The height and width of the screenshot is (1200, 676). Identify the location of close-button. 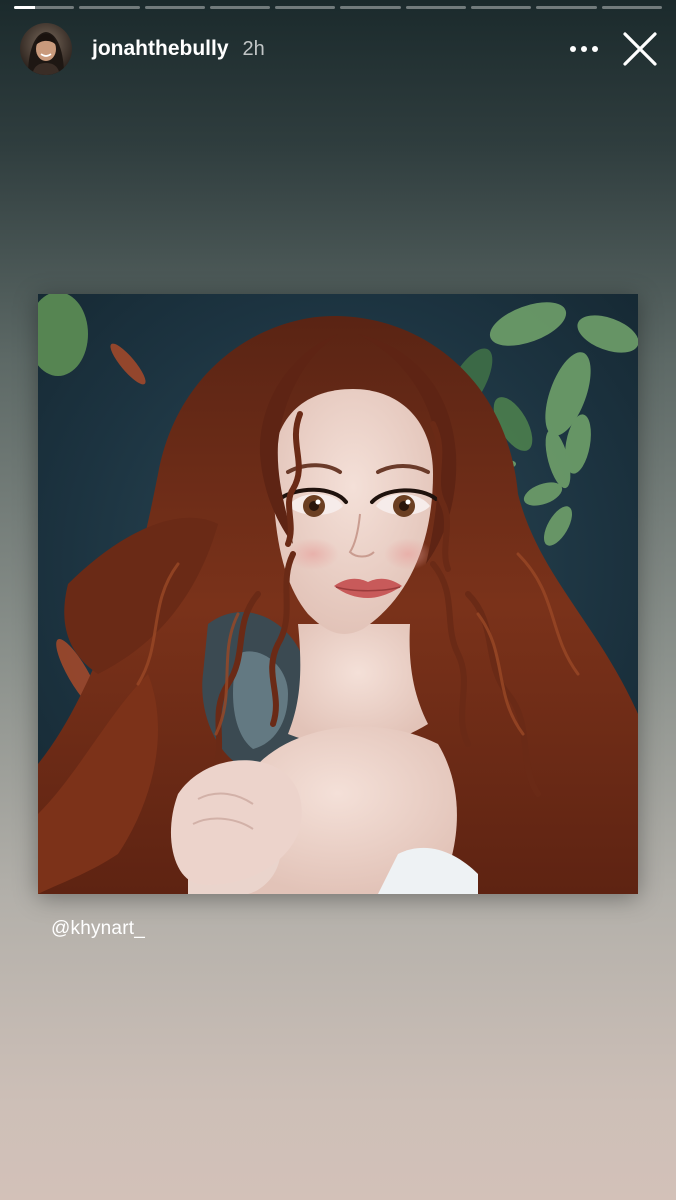
(640, 49).